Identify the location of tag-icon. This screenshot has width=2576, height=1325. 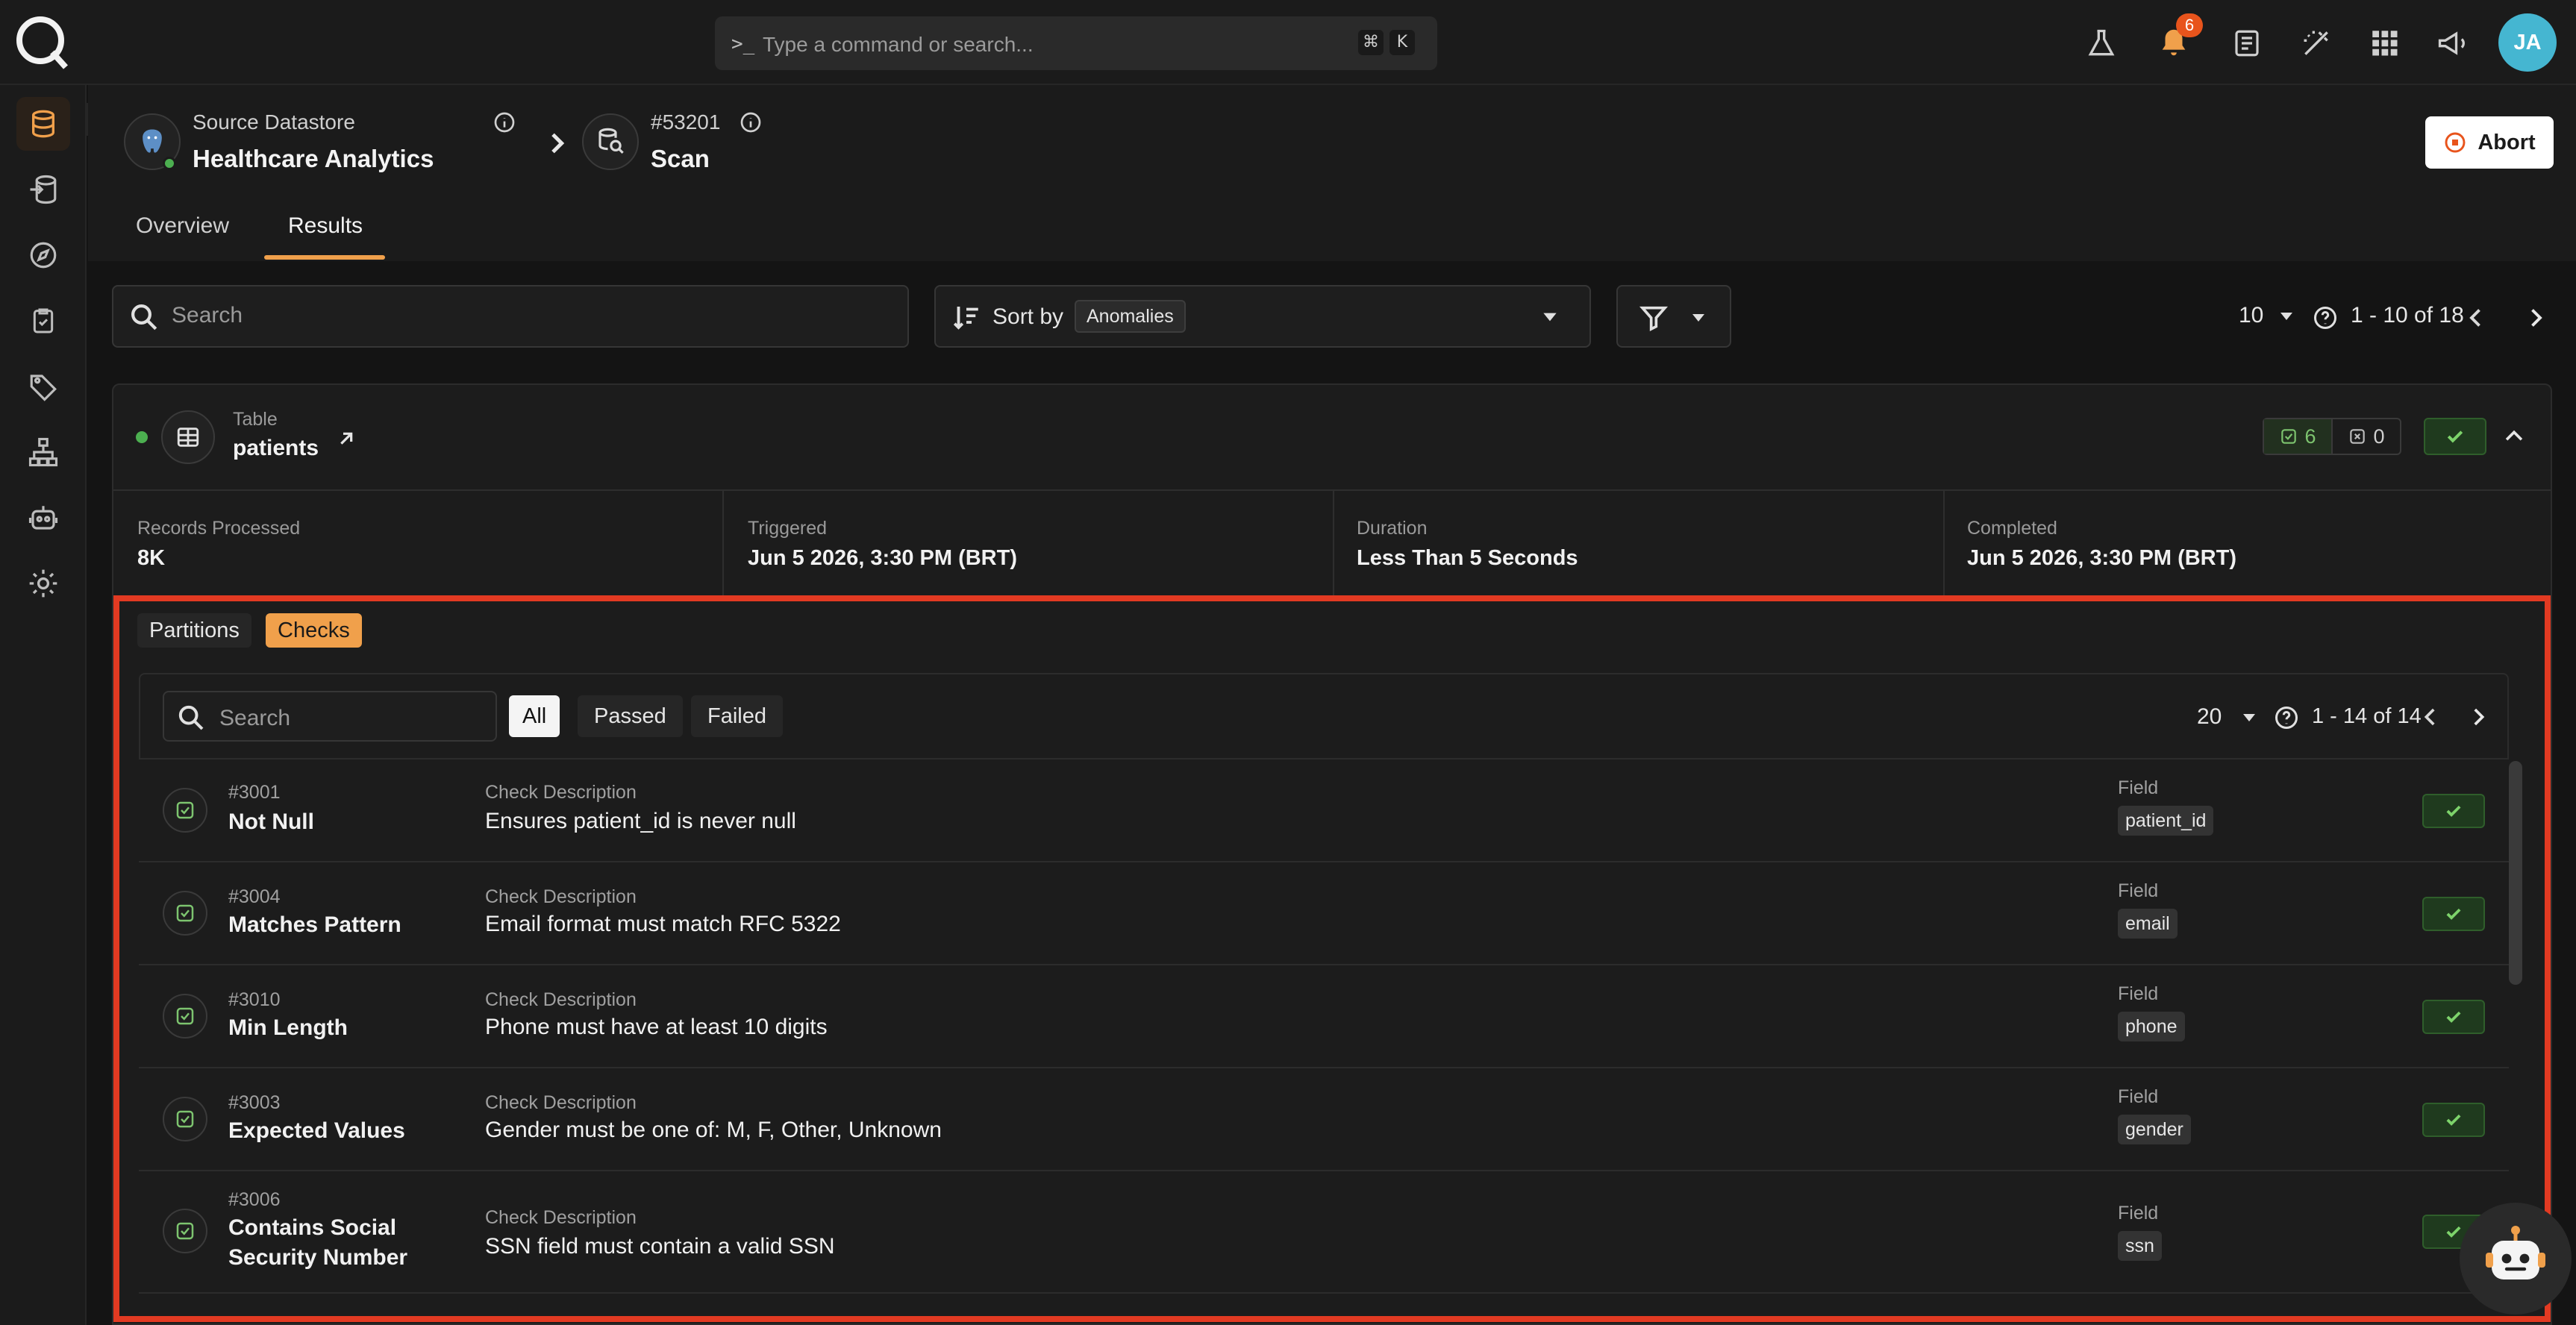
(43, 386).